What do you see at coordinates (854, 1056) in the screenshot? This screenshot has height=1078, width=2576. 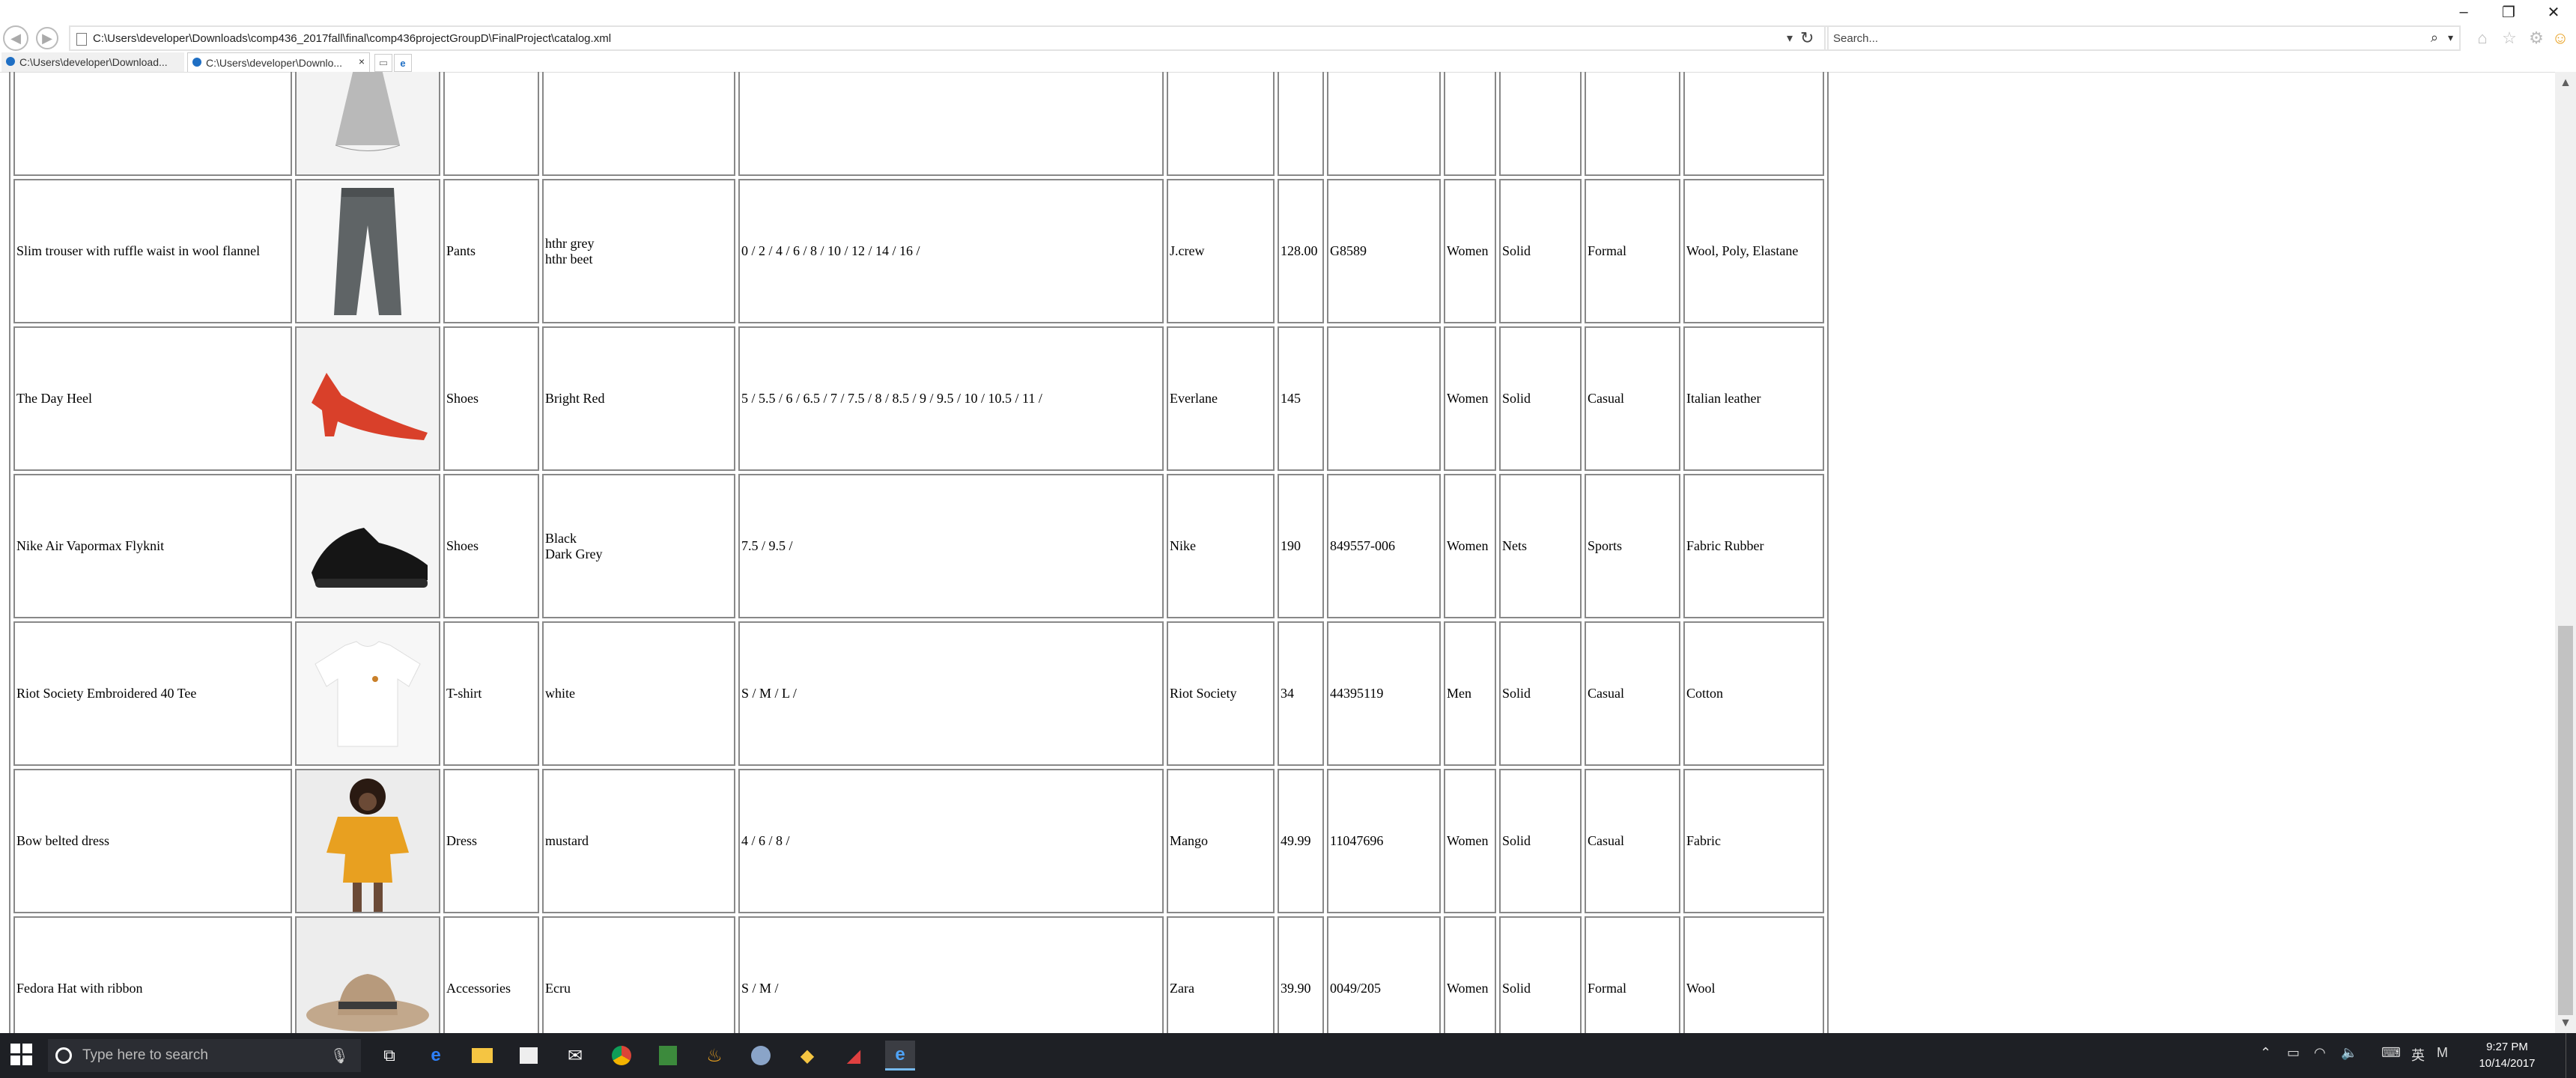 I see `app-icon-red: ◢` at bounding box center [854, 1056].